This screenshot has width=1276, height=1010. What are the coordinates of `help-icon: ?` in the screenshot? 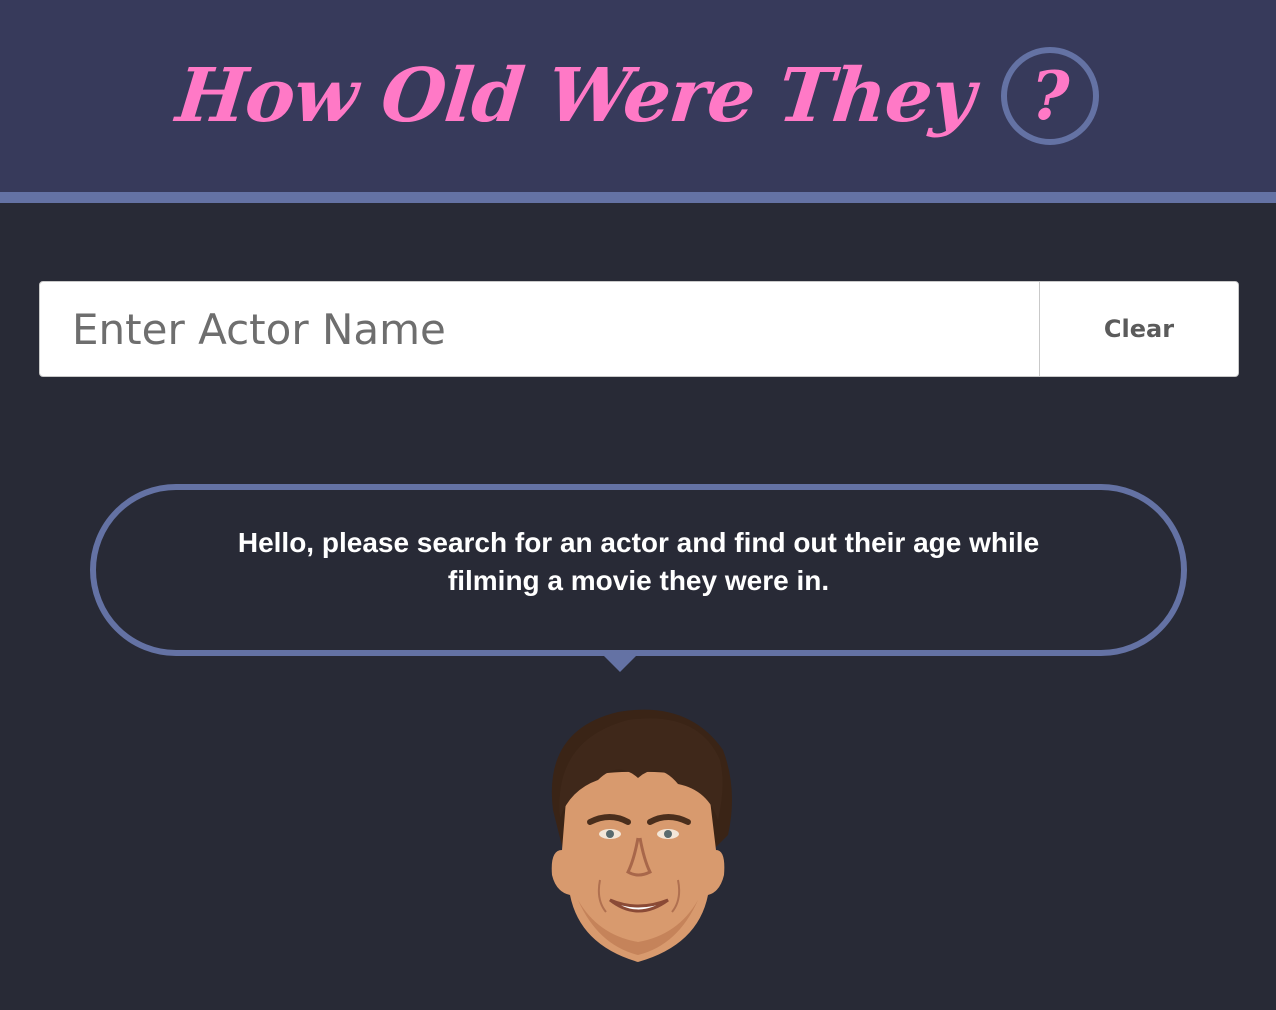 It's located at (1050, 96).